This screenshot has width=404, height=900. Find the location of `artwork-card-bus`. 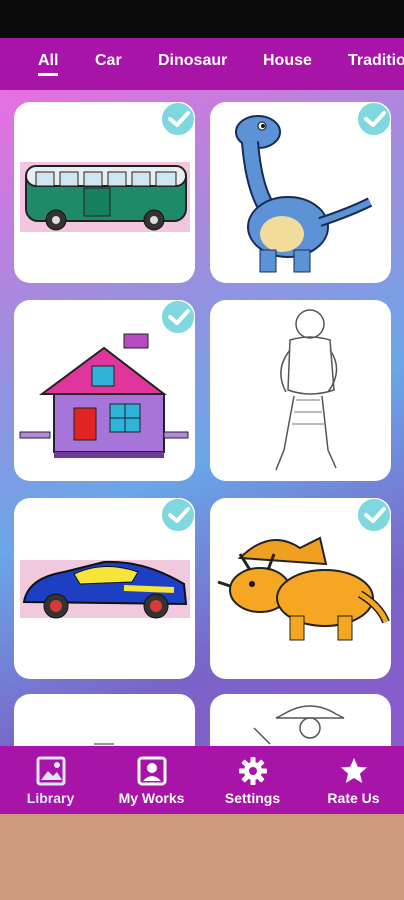

artwork-card-bus is located at coordinates (104, 192).